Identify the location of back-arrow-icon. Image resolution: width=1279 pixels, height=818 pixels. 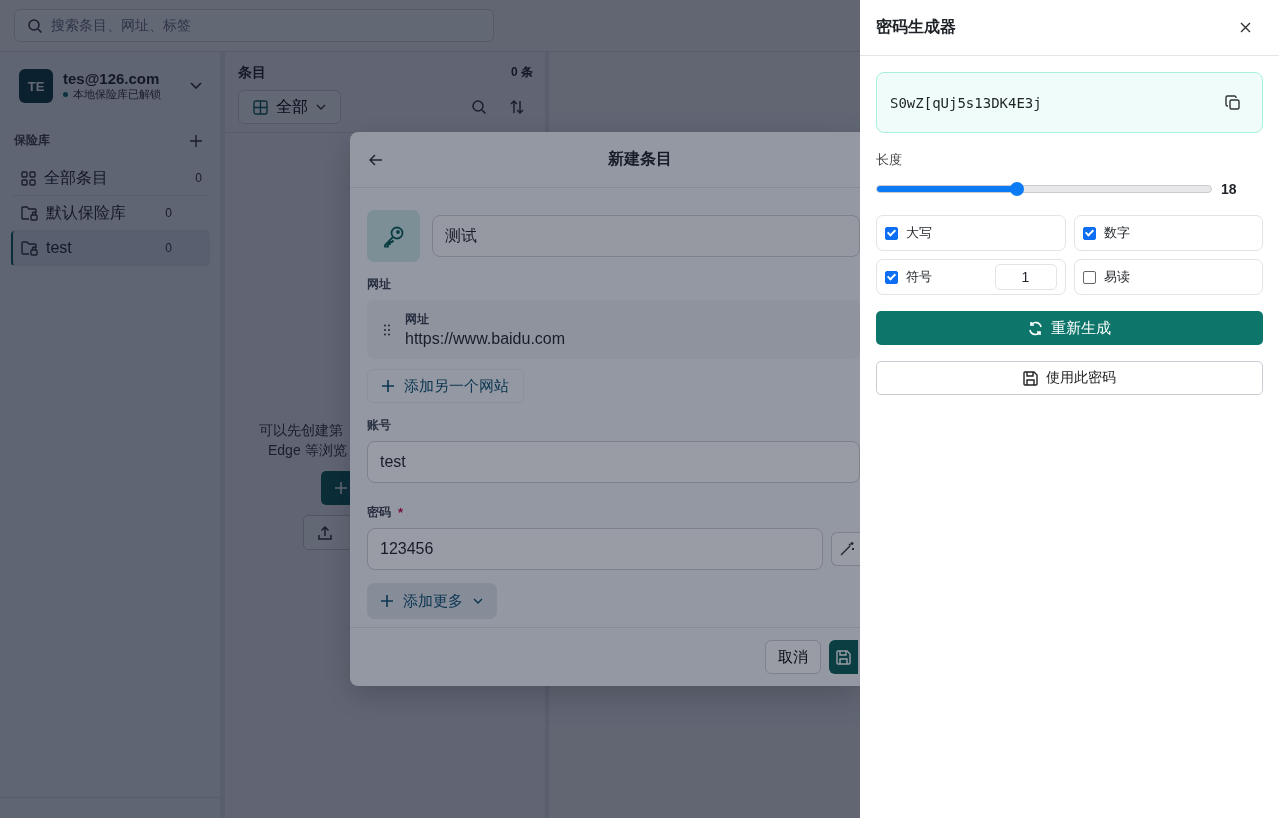
(376, 160).